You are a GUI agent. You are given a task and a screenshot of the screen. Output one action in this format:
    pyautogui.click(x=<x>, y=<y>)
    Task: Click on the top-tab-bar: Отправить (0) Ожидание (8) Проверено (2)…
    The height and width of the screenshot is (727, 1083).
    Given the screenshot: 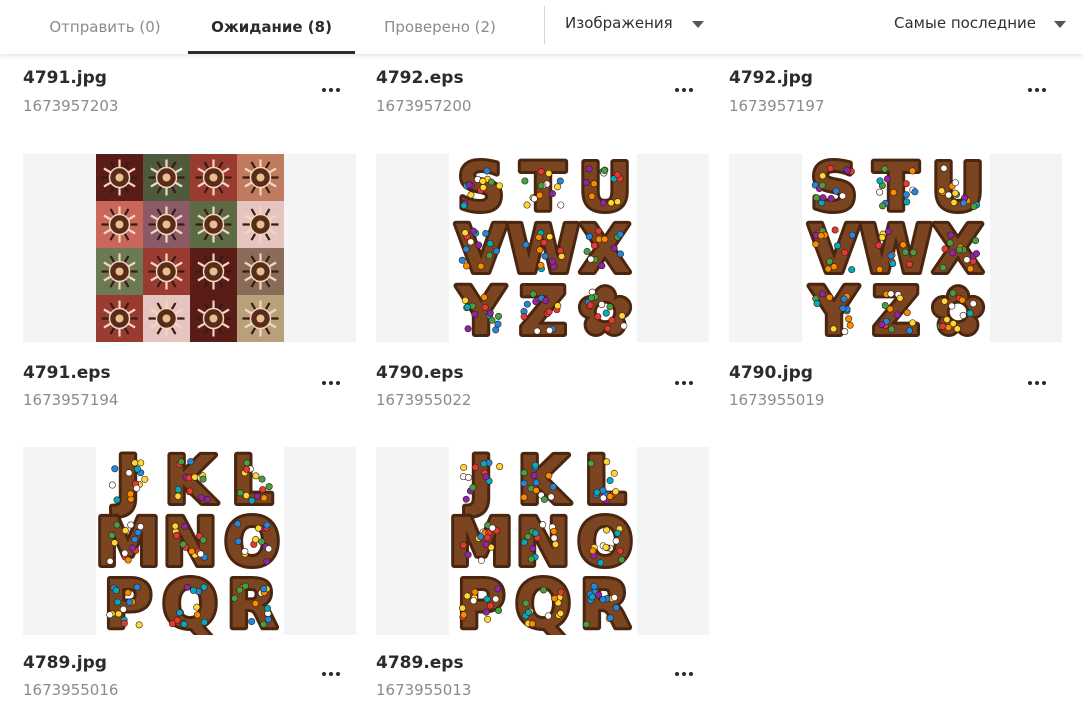 What is the action you would take?
    pyautogui.click(x=541, y=27)
    